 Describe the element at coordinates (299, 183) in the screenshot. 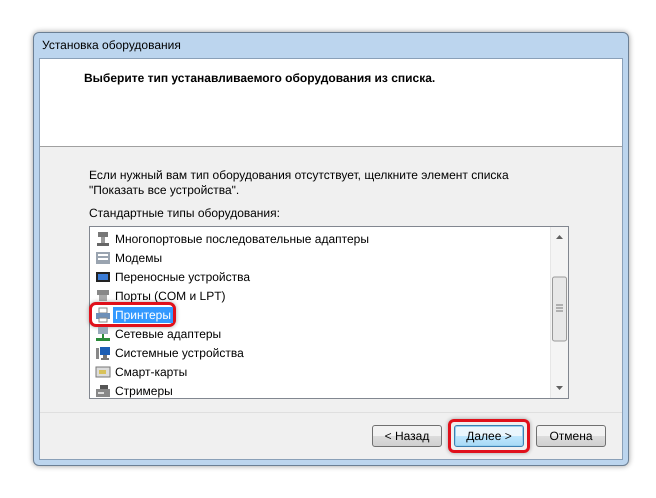

I see `instruction-text: Если нужный вам тип оборудования отсутствует, щелкните элемент списка "Показать все устройства".` at that location.